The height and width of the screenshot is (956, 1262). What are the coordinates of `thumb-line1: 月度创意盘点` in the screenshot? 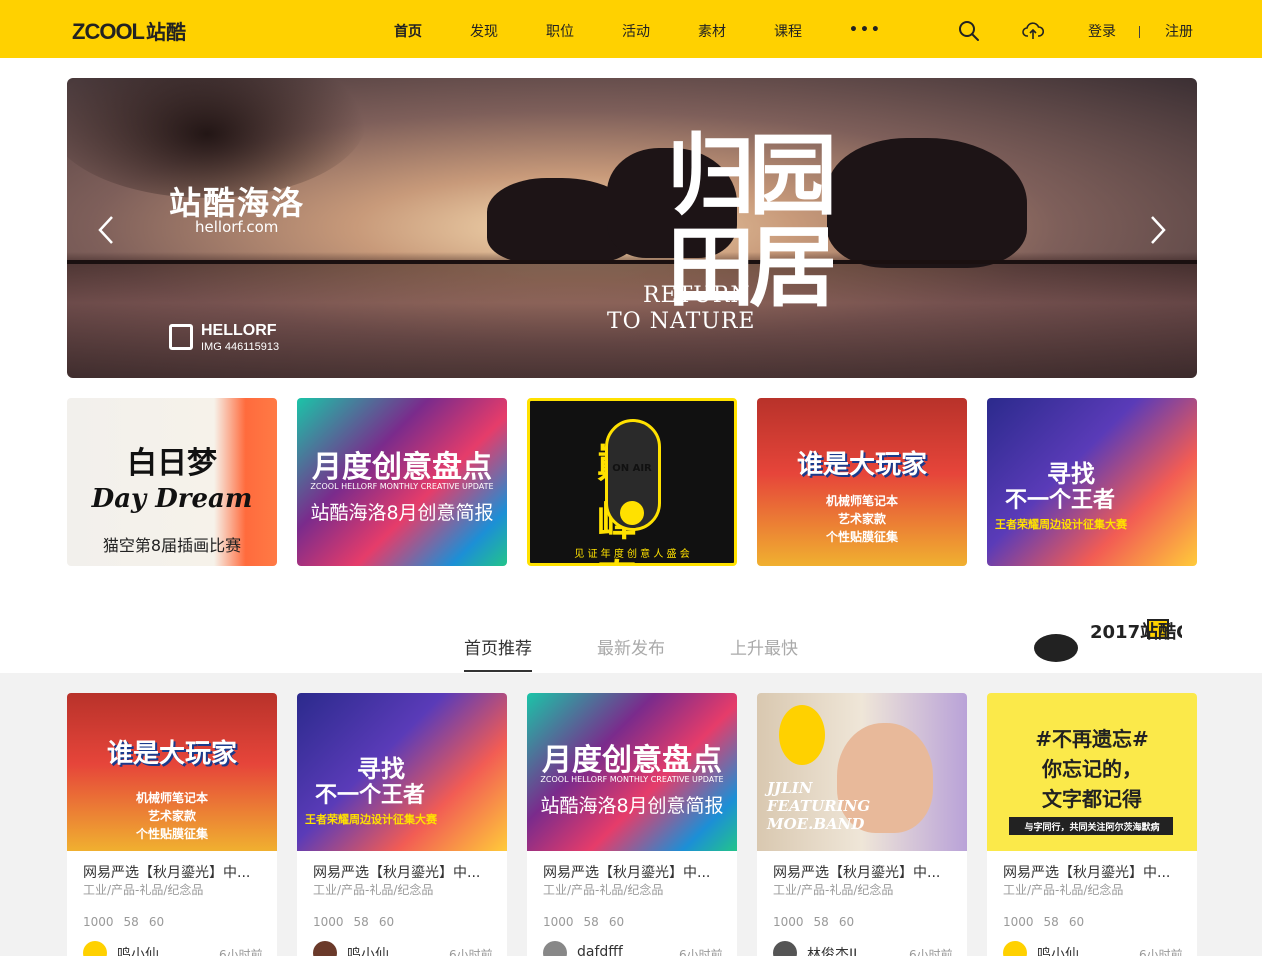 It's located at (402, 467).